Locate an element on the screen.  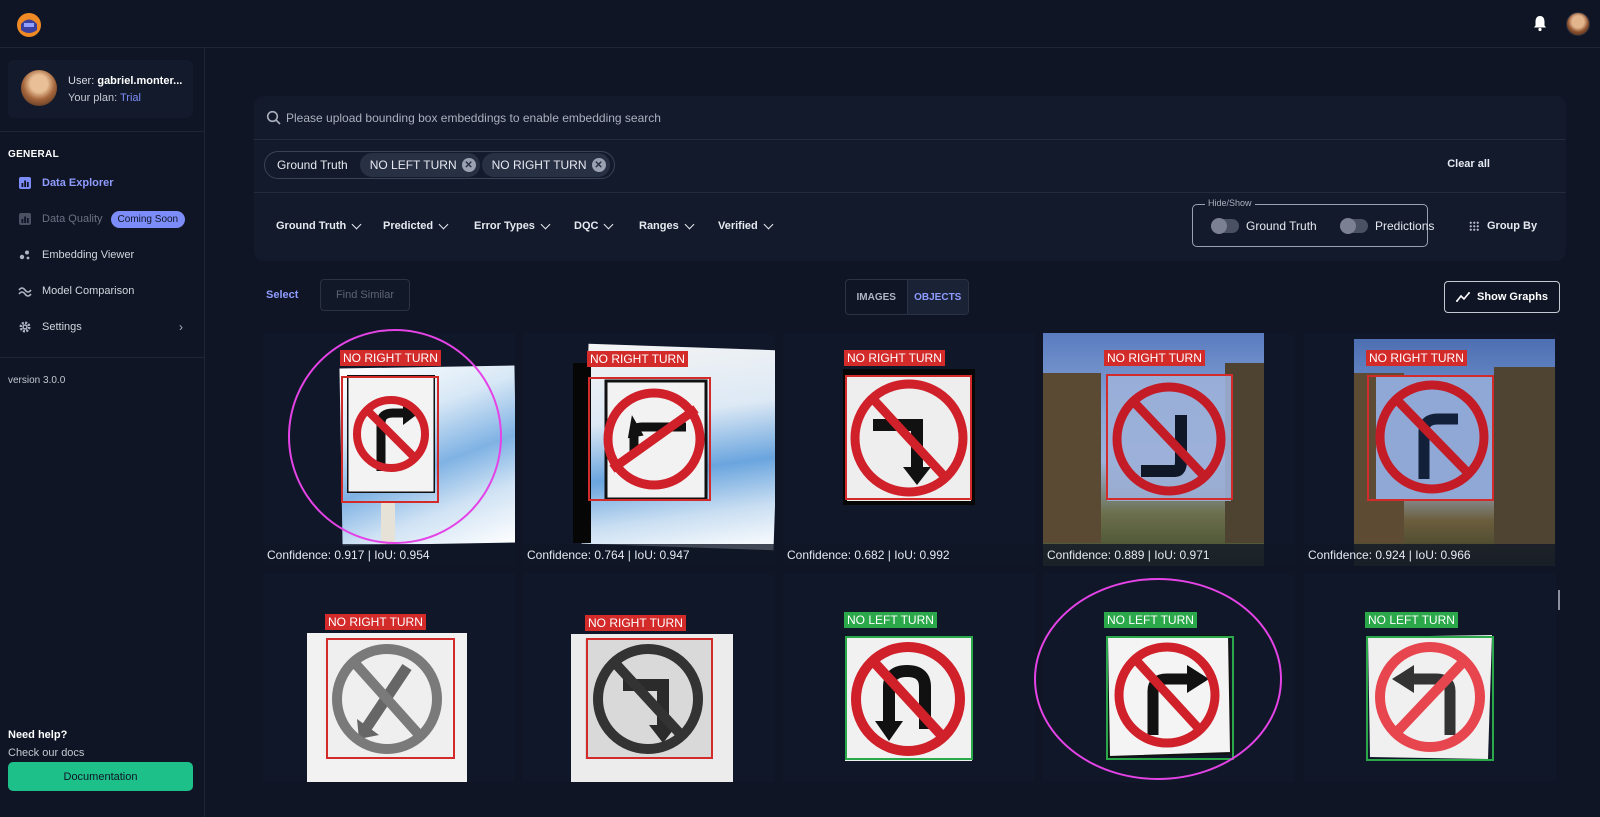
dropdown-label: Ground Truth is located at coordinates (311, 226).